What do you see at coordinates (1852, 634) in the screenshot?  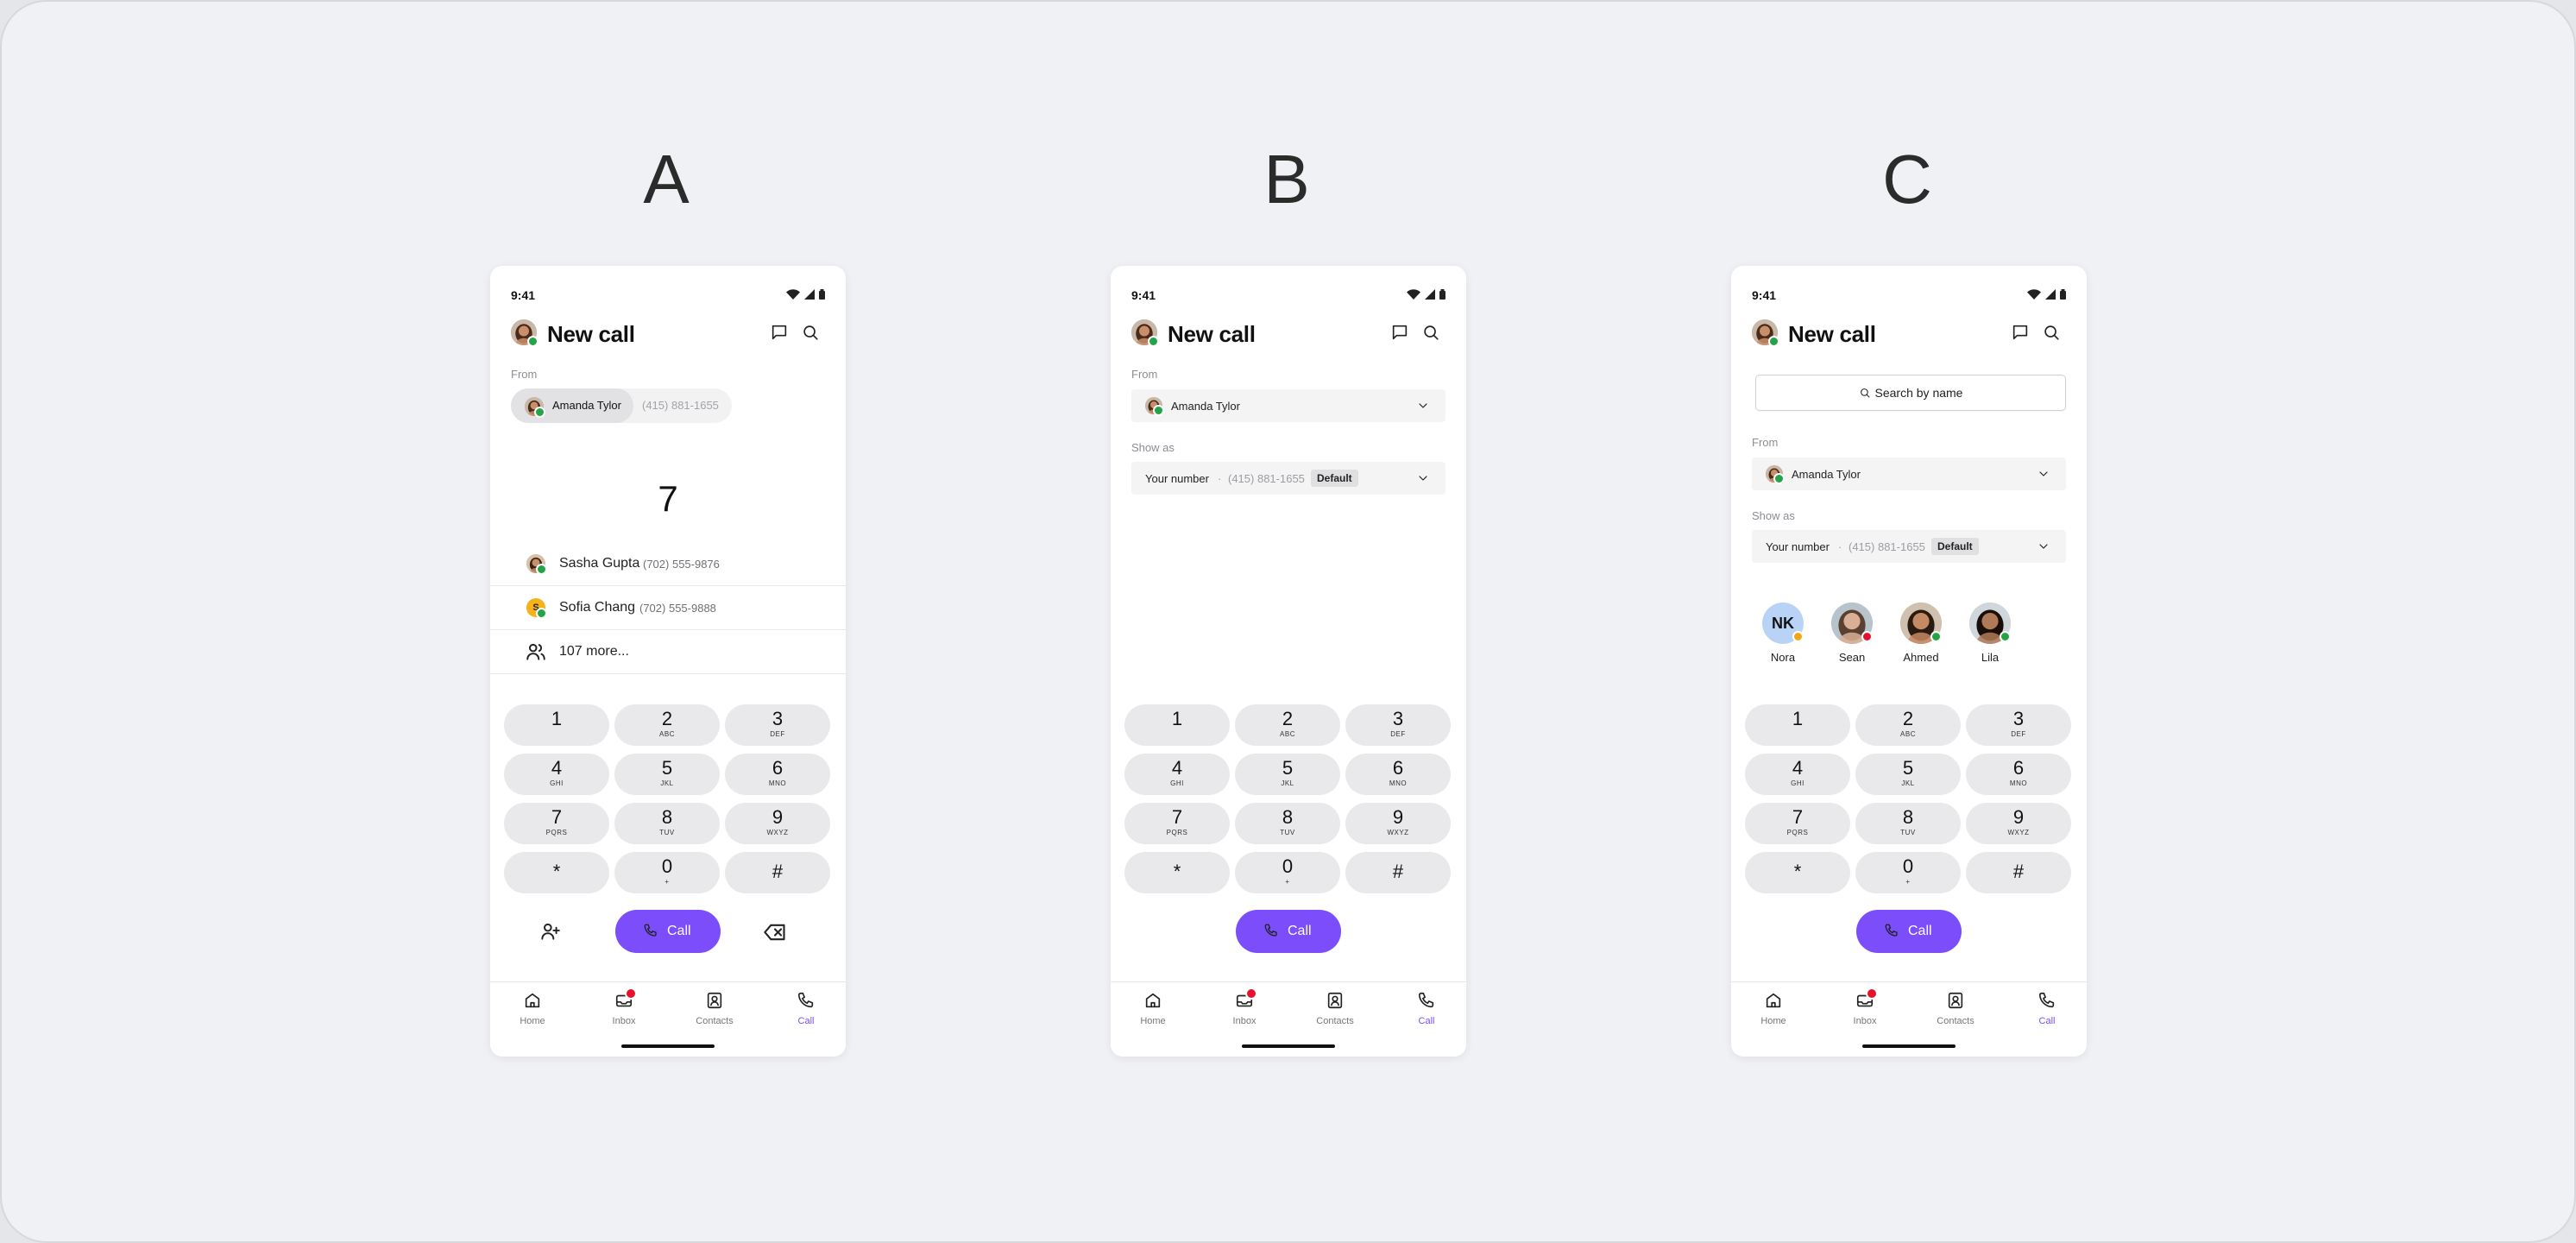 I see `favorite-contact: Sean` at bounding box center [1852, 634].